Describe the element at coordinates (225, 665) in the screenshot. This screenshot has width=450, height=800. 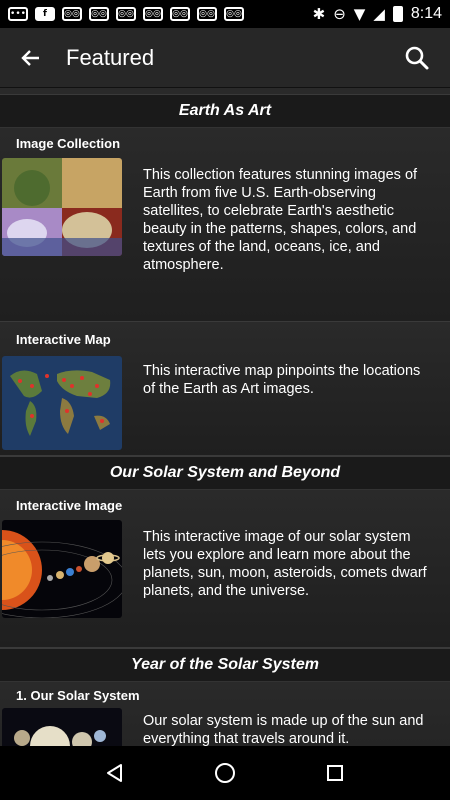
I see `section-header: Year of the Solar System` at that location.